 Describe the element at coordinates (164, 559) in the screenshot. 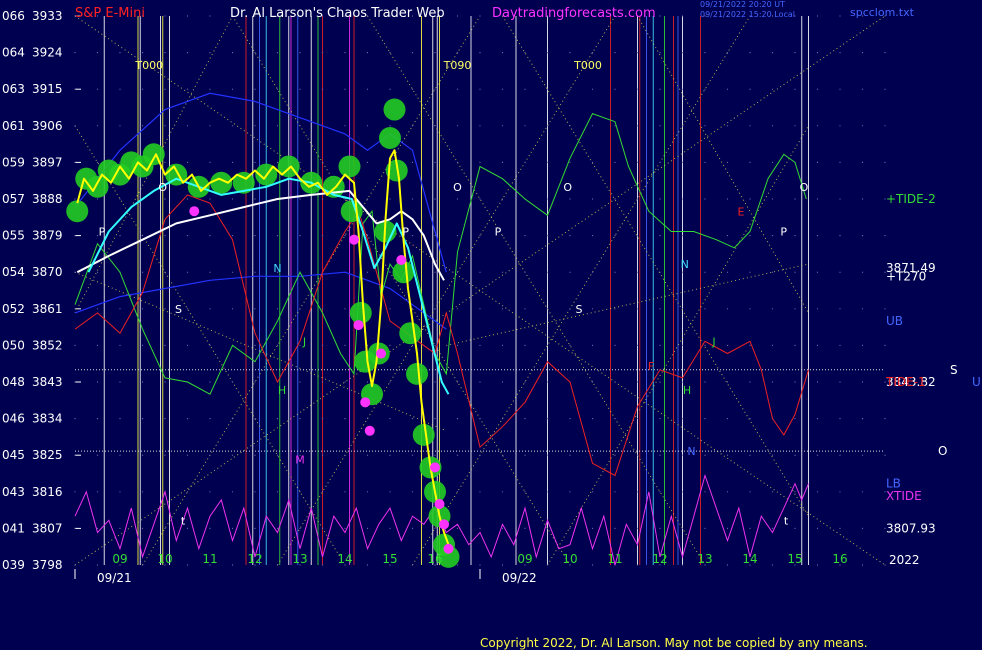

I see `x-tick-label: 10` at that location.